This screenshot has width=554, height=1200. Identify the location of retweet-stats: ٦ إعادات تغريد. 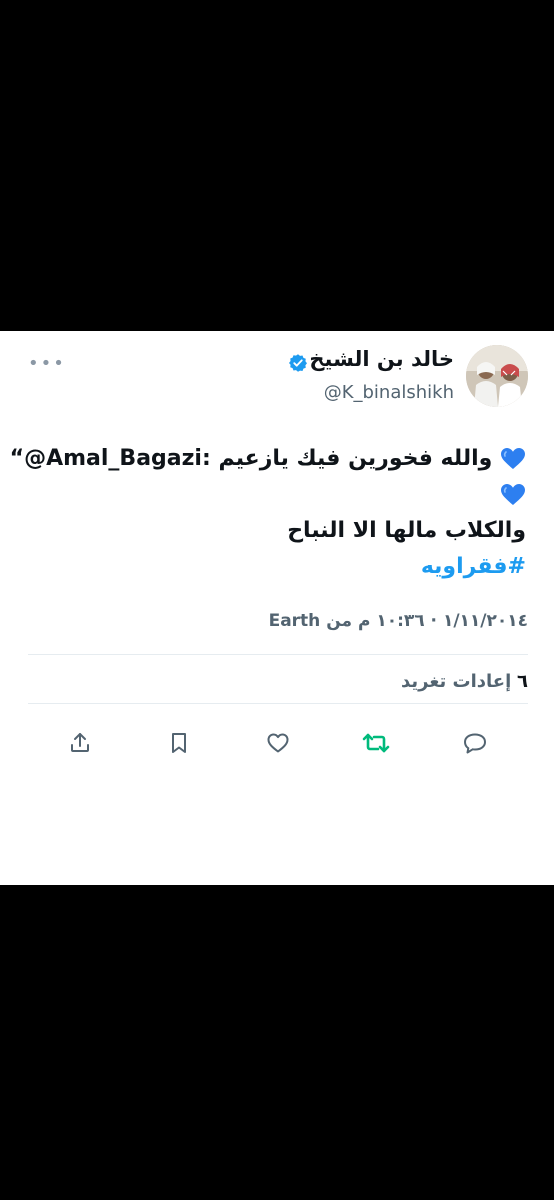
(464, 681).